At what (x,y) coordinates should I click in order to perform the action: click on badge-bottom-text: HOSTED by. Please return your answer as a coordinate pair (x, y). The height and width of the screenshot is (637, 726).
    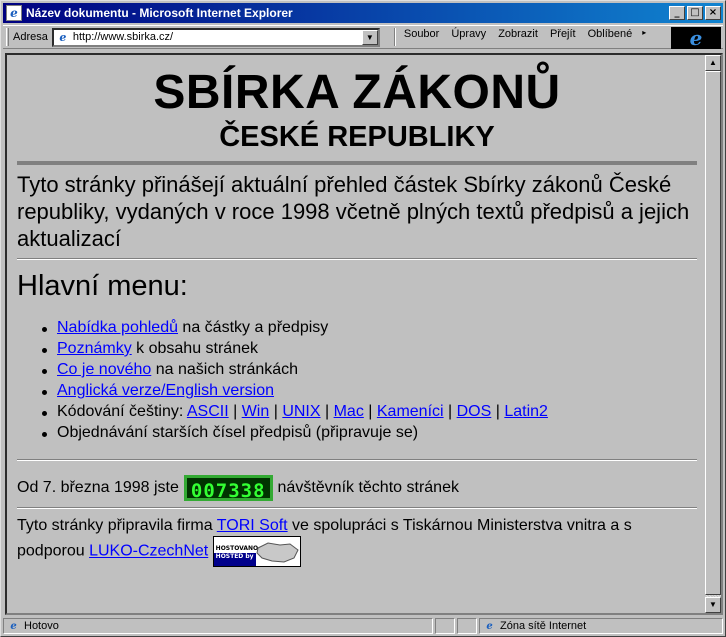
    Looking at the image, I should click on (234, 559).